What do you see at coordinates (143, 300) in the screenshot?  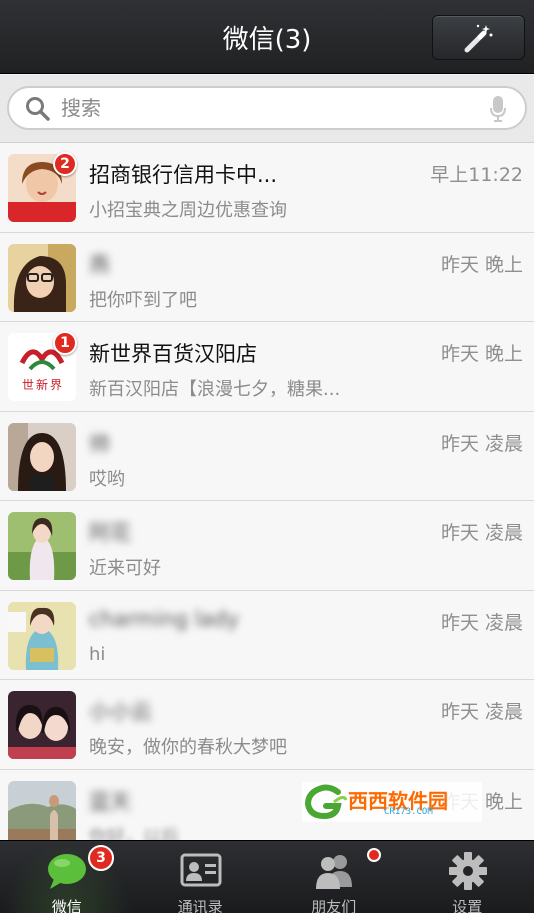 I see `last-message: 把你吓到了吧` at bounding box center [143, 300].